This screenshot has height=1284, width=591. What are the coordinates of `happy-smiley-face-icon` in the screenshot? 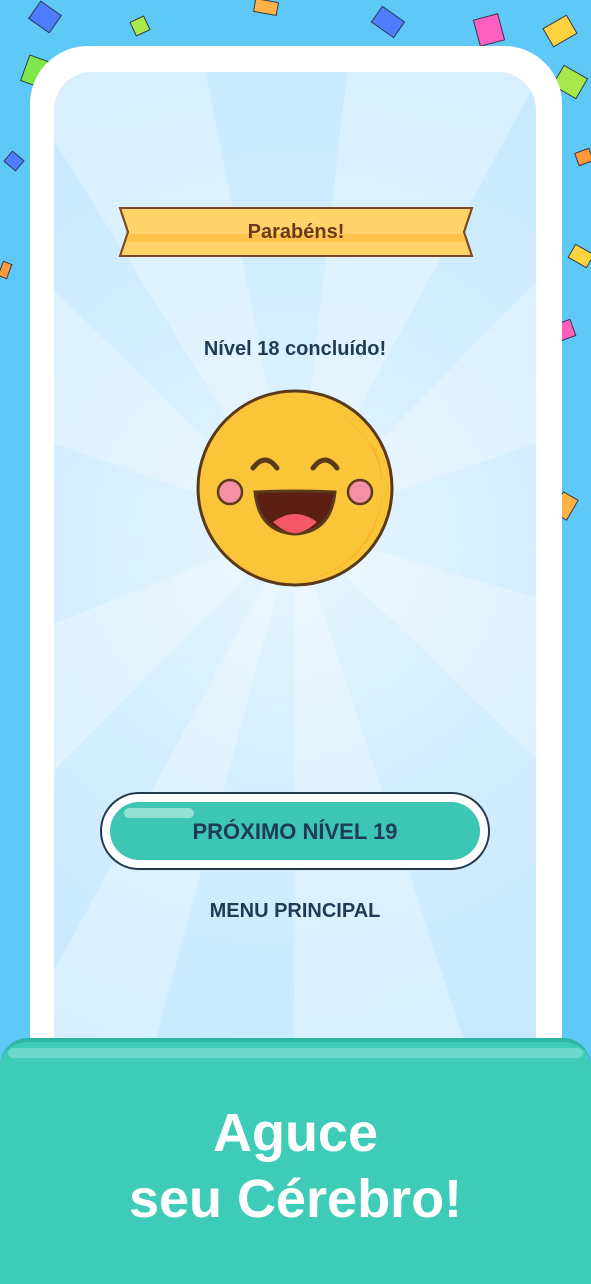 It's located at (295, 488).